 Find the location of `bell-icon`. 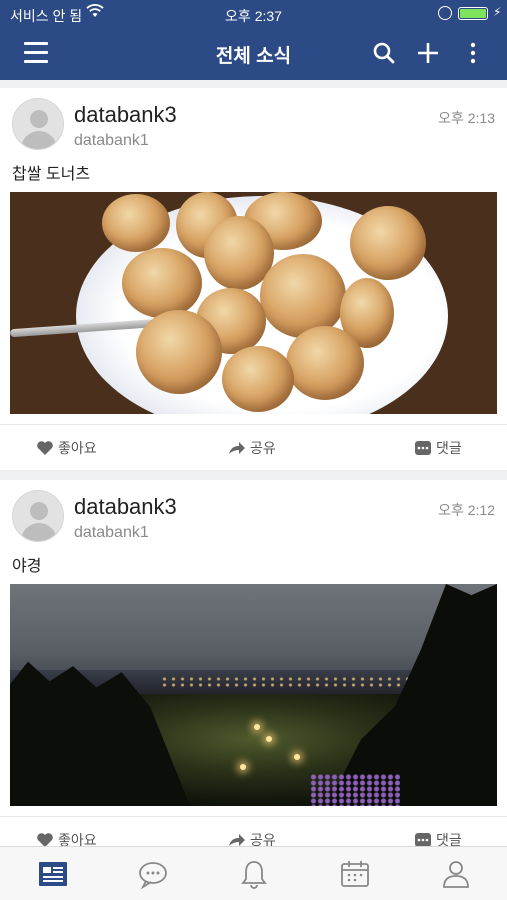

bell-icon is located at coordinates (254, 874).